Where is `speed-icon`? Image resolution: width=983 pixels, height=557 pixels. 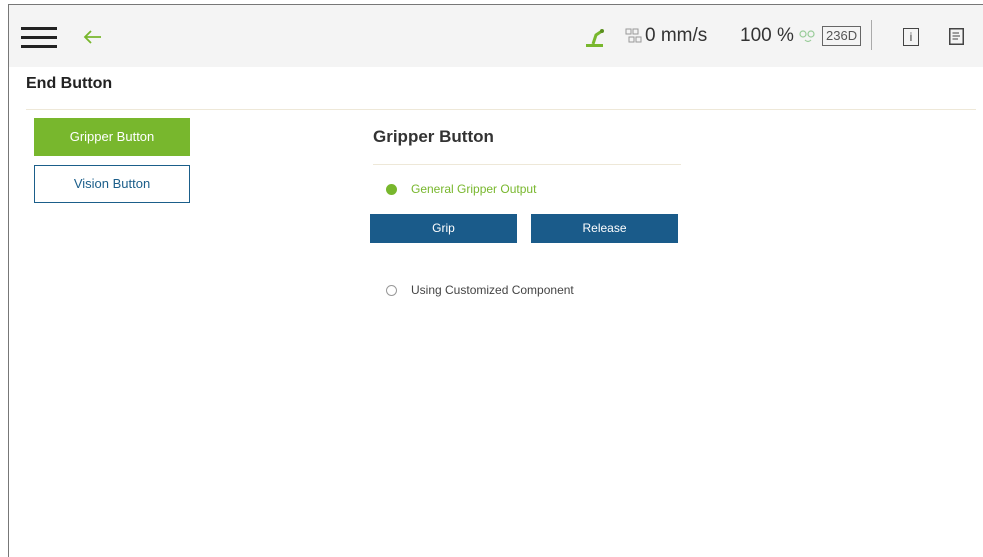
speed-icon is located at coordinates (633, 35).